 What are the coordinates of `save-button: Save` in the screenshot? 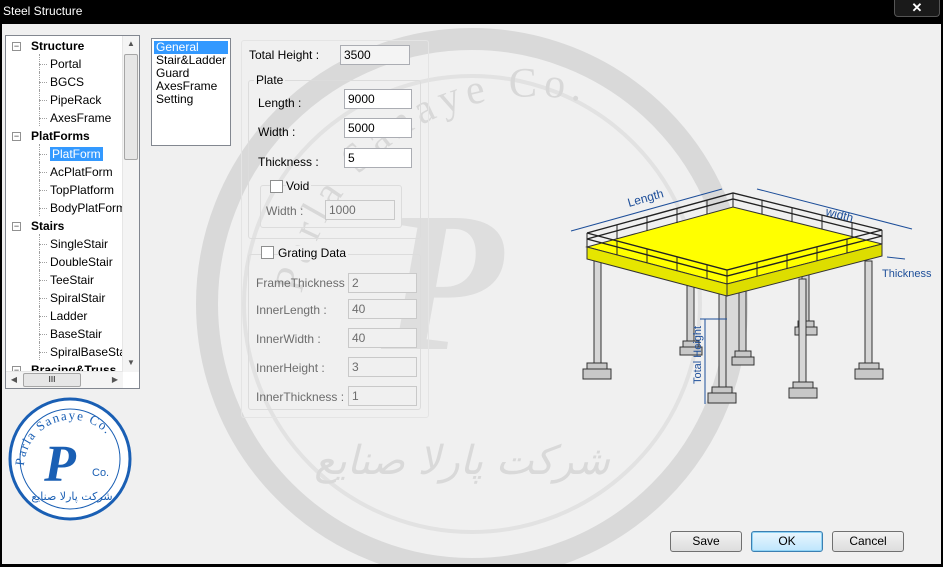 It's located at (706, 541).